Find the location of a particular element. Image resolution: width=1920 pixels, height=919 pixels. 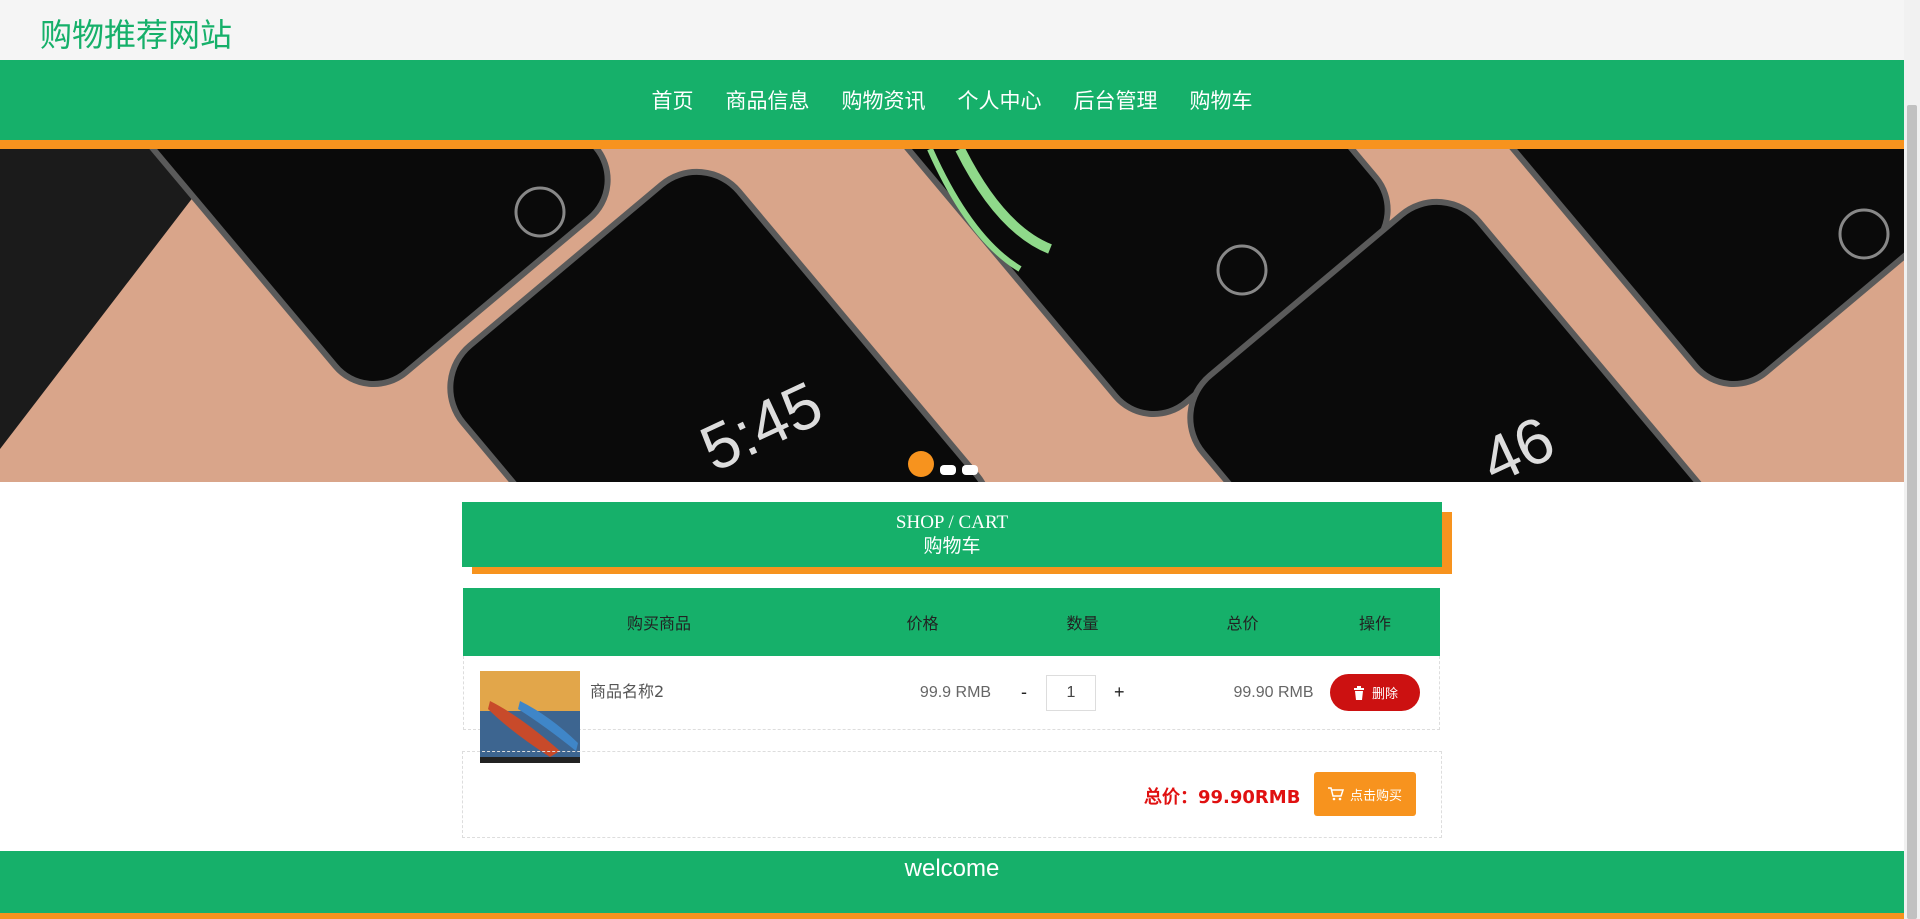

section-title-cn: 购物车 is located at coordinates (952, 546).